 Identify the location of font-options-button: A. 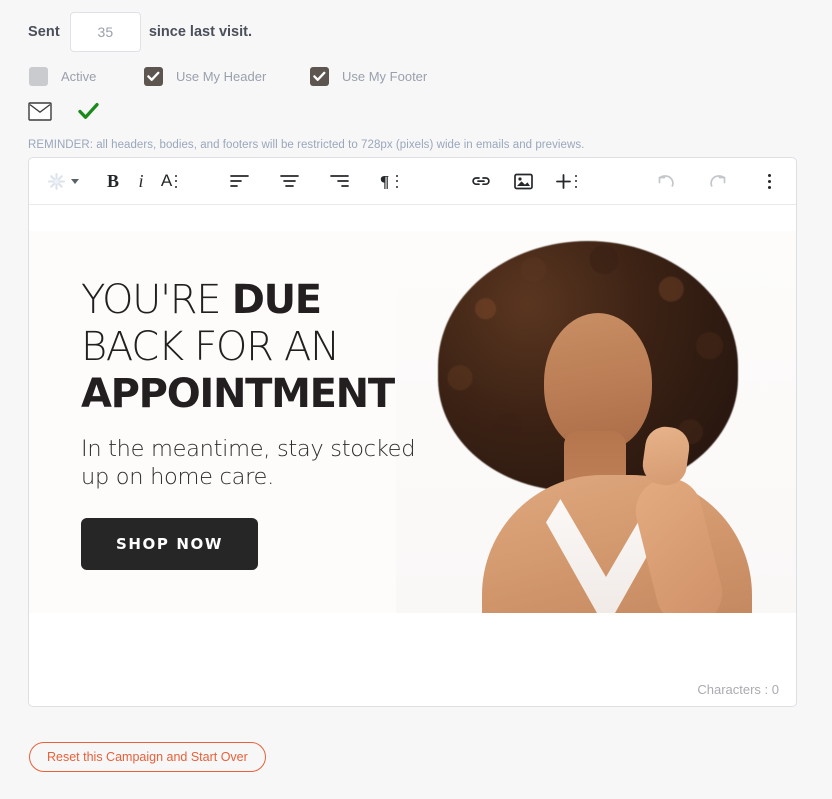
(169, 181).